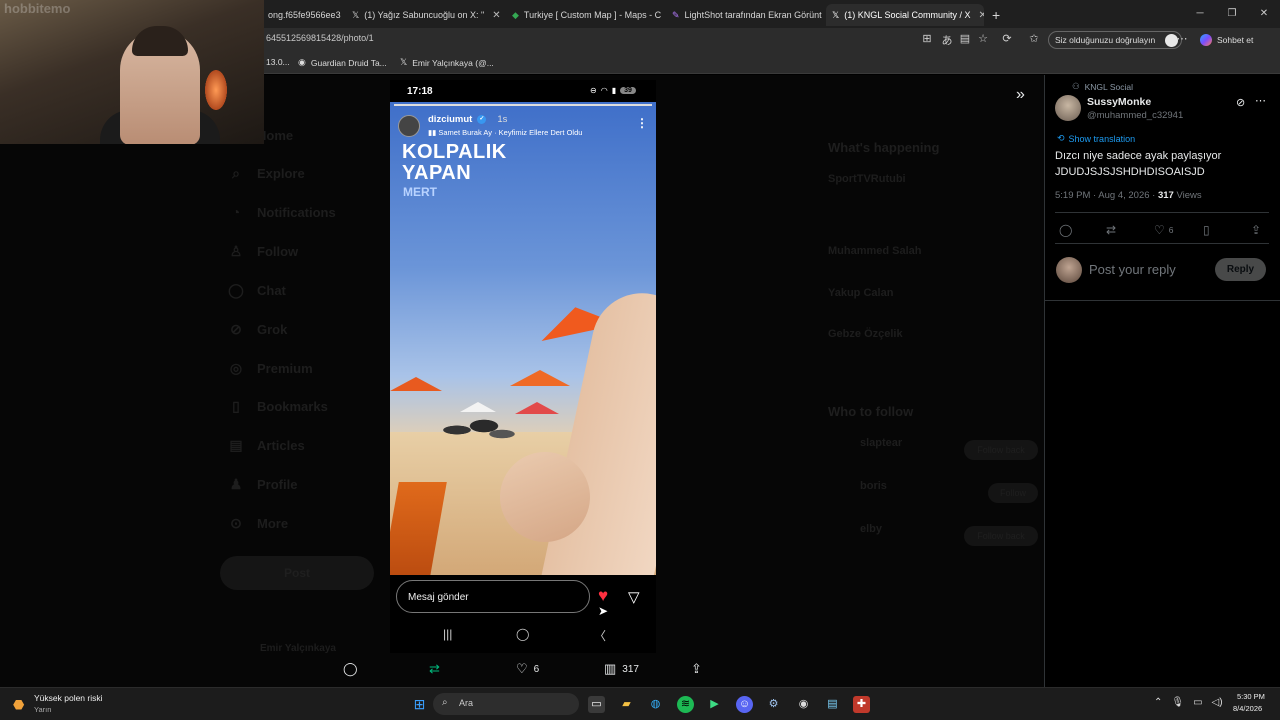 Image resolution: width=1280 pixels, height=720 pixels. I want to click on recent-apps-icon: |||, so click(447, 634).